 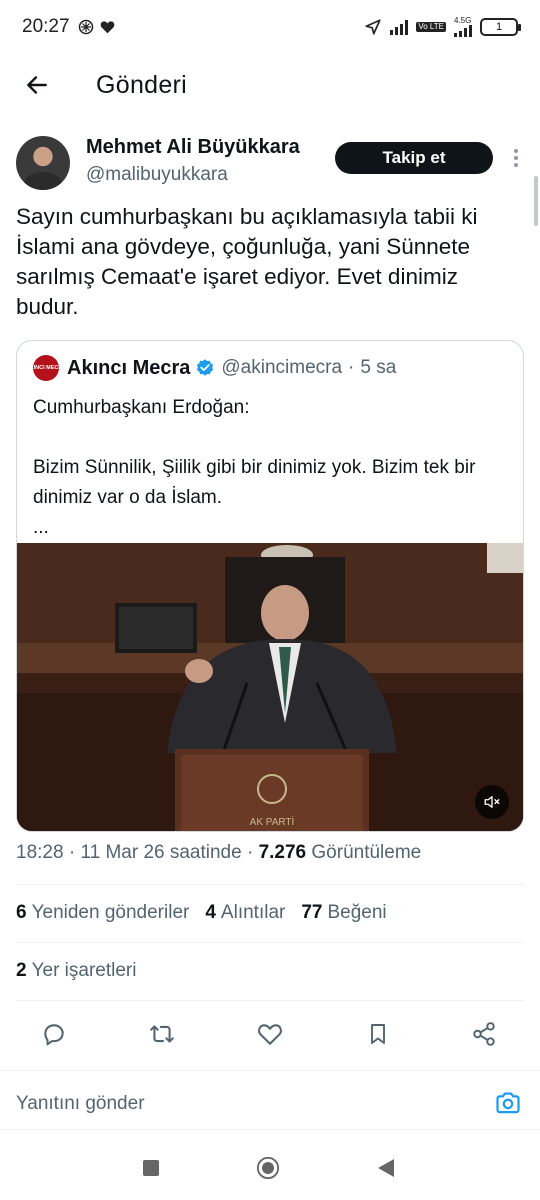 What do you see at coordinates (282, 852) in the screenshot?
I see `view-count: 7.276` at bounding box center [282, 852].